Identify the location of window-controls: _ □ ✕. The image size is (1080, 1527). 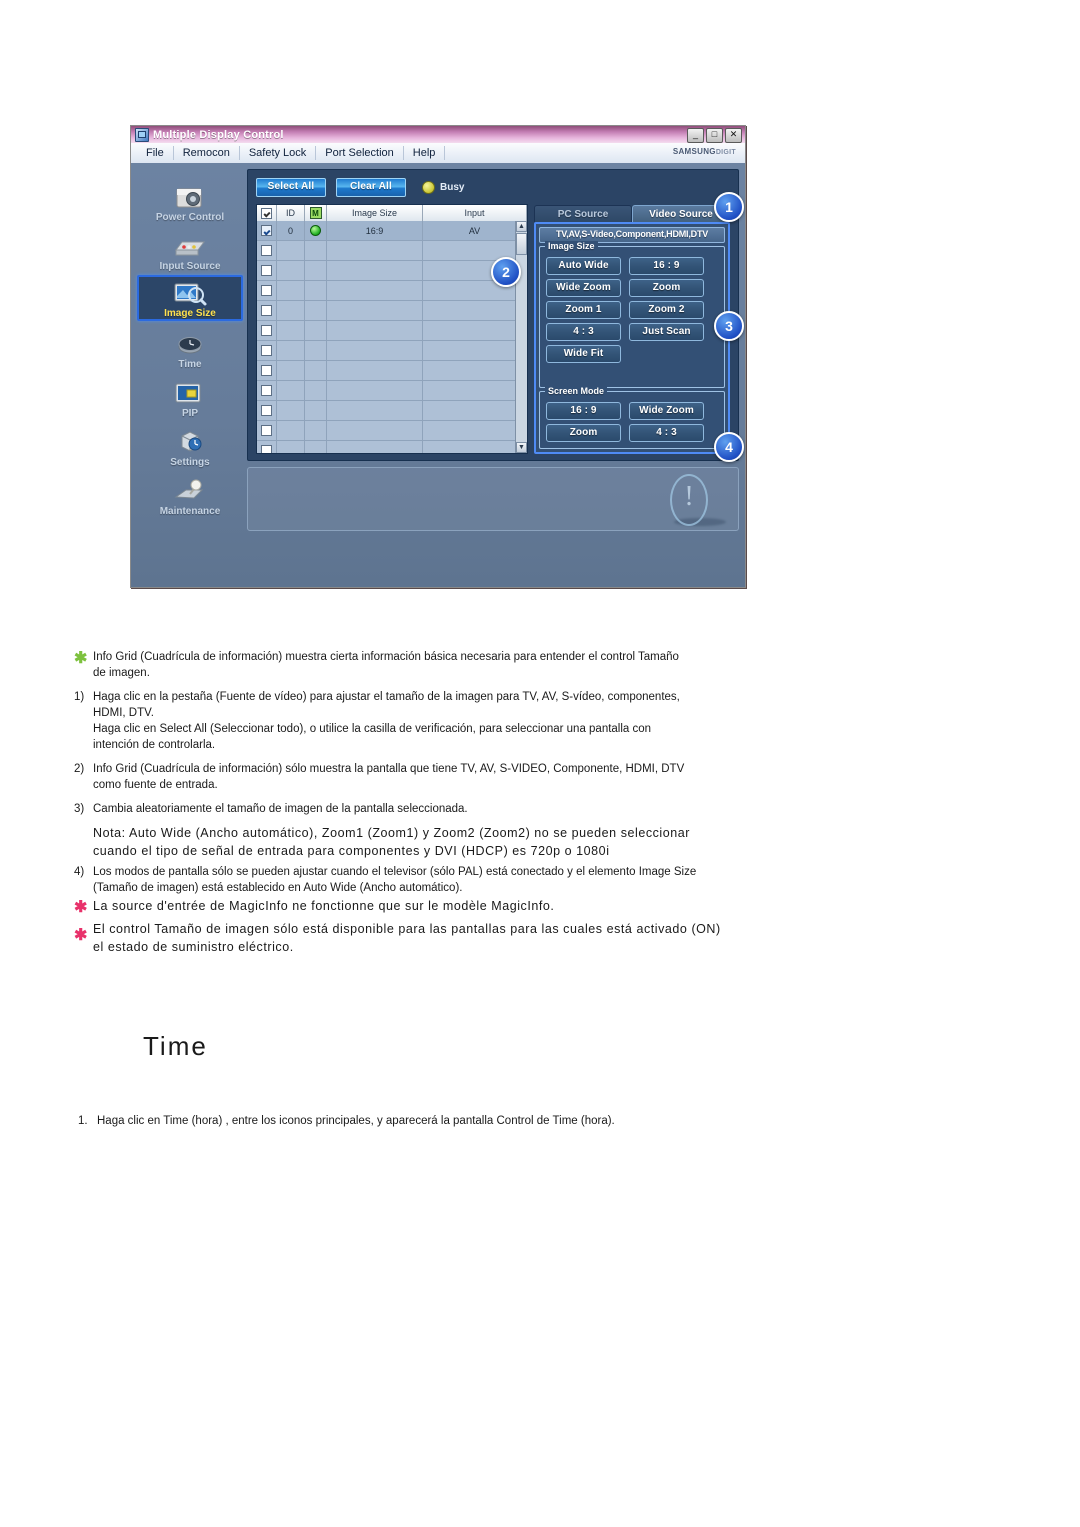
(714, 135).